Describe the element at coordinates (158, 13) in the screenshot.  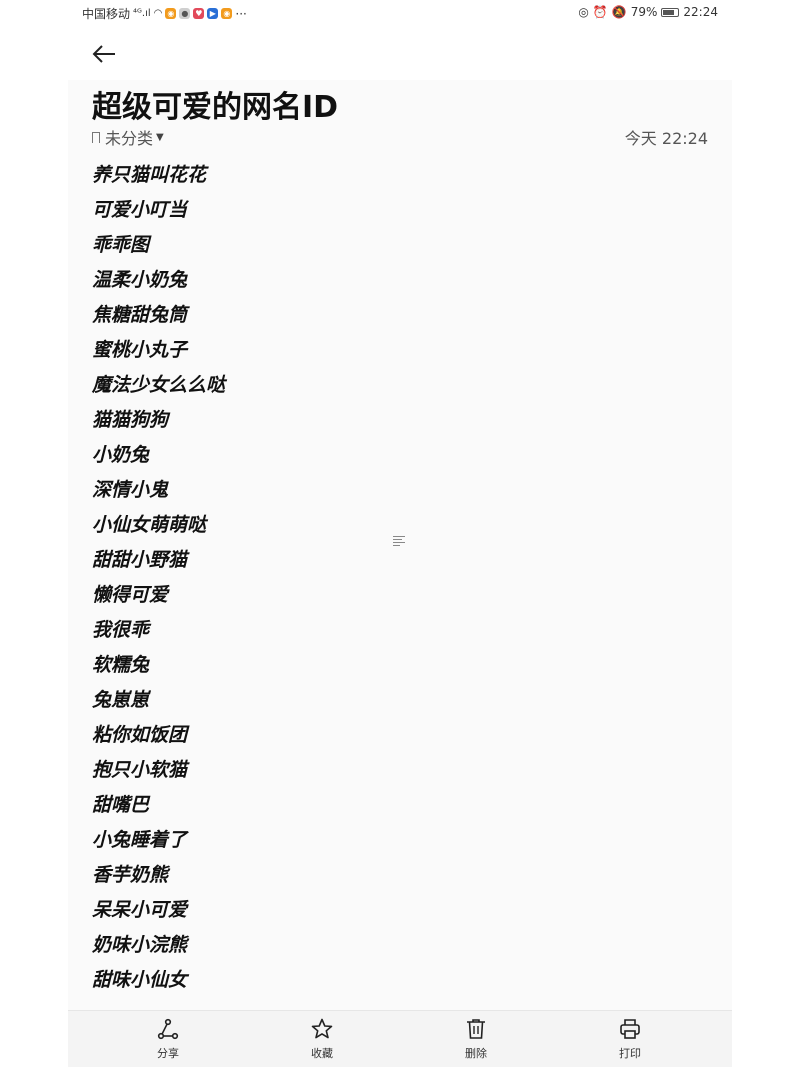
I see `wifi-icon: ◠` at that location.